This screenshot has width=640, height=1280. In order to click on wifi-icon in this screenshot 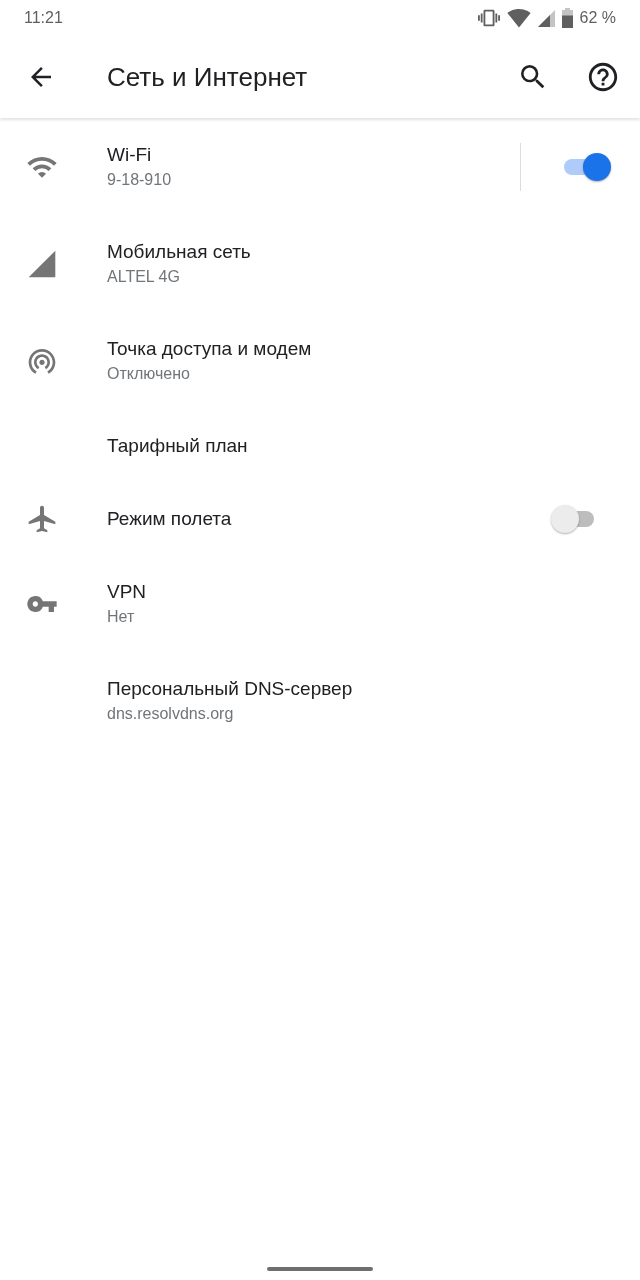, I will do `click(518, 18)`.